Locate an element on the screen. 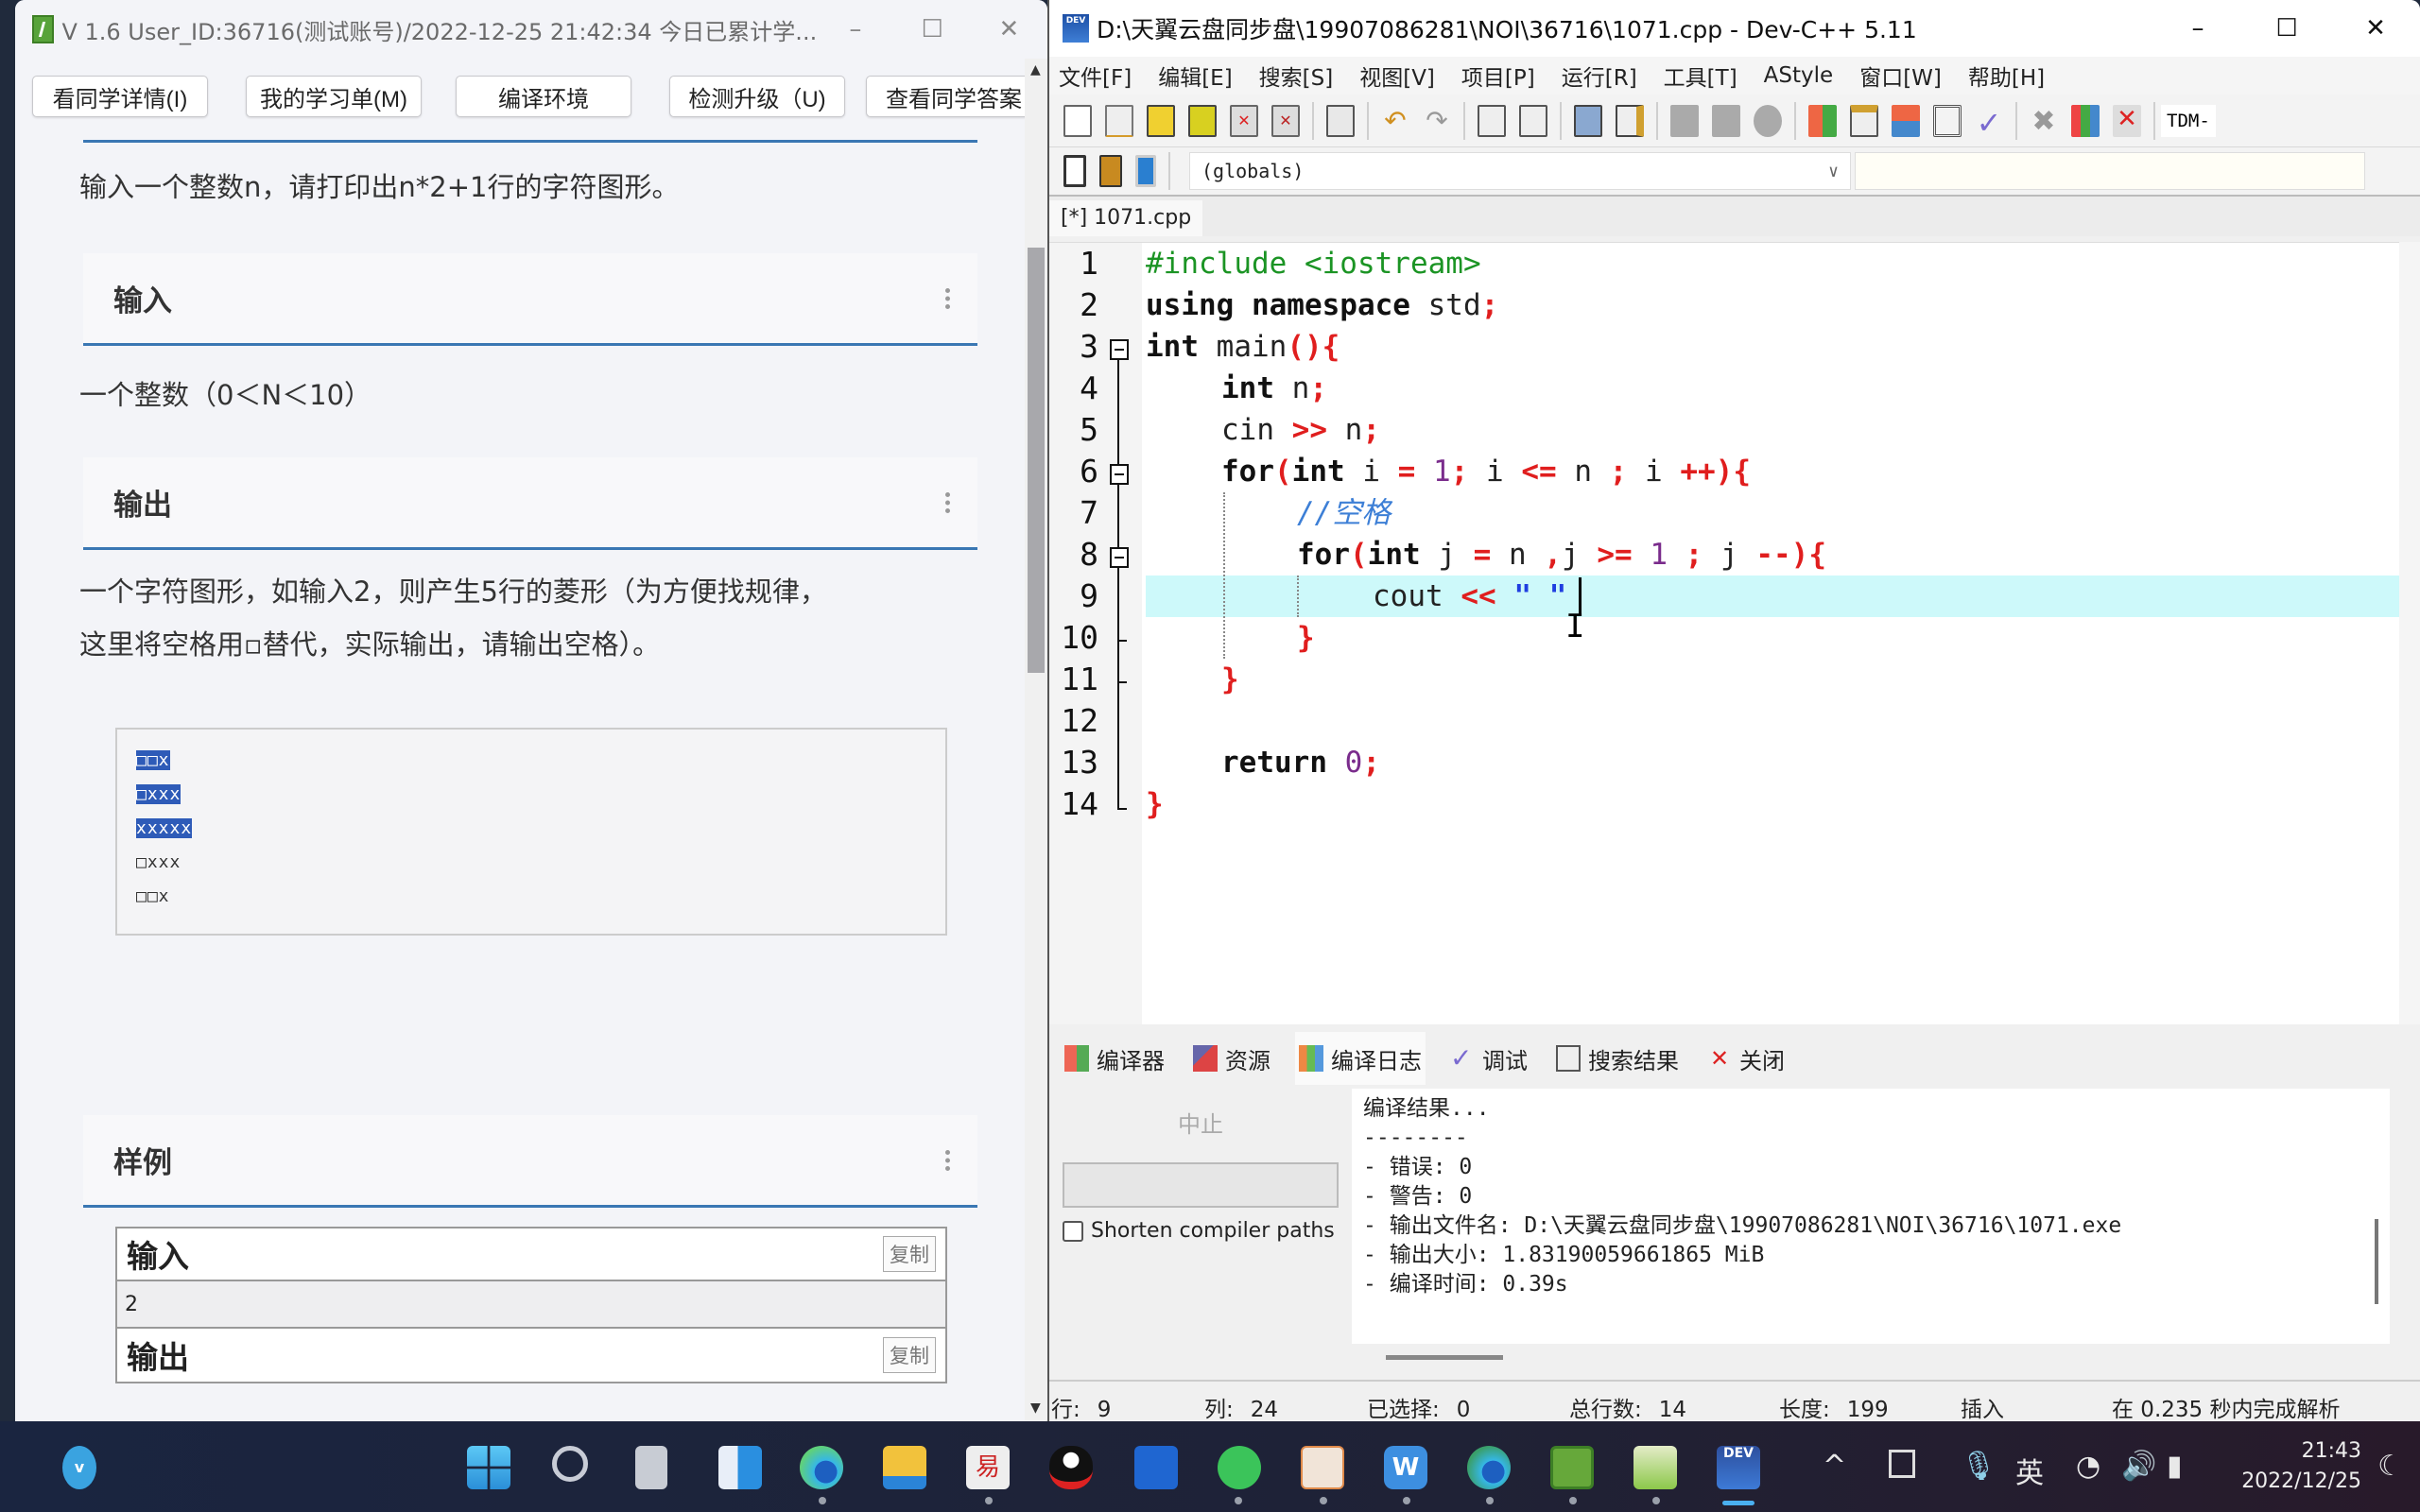  profile-icon is located at coordinates (2085, 120).